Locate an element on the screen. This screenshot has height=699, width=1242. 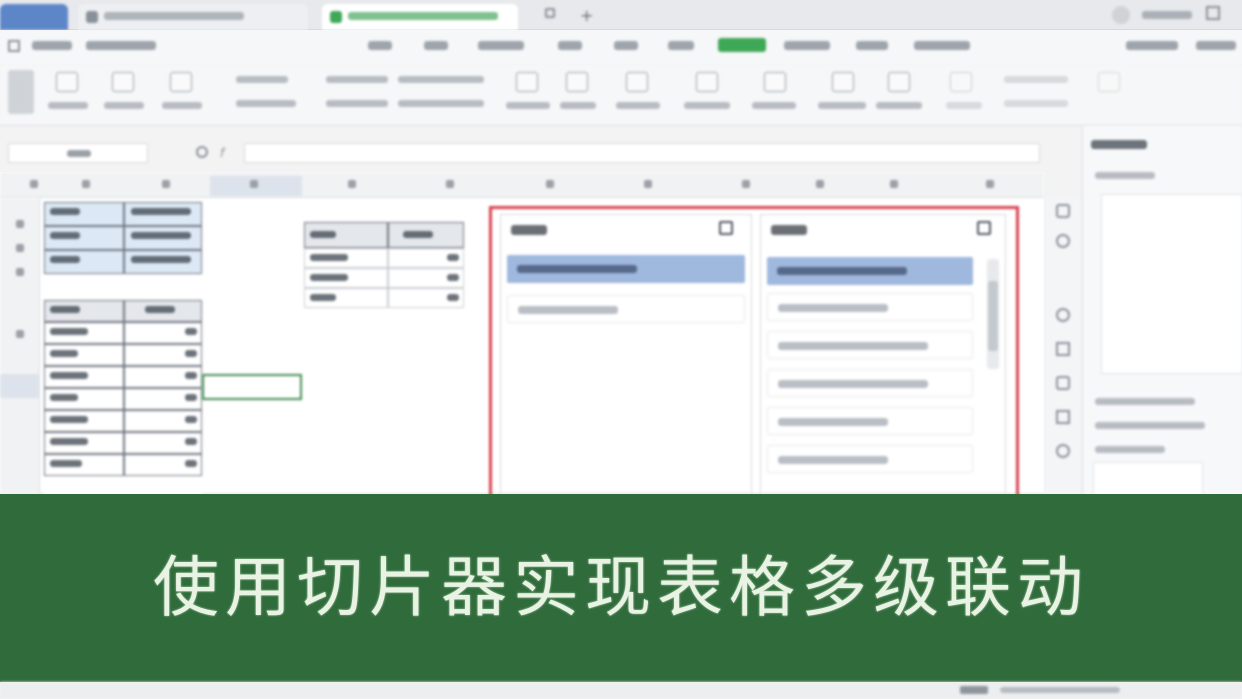
slicer-scrollbar is located at coordinates (993, 314).